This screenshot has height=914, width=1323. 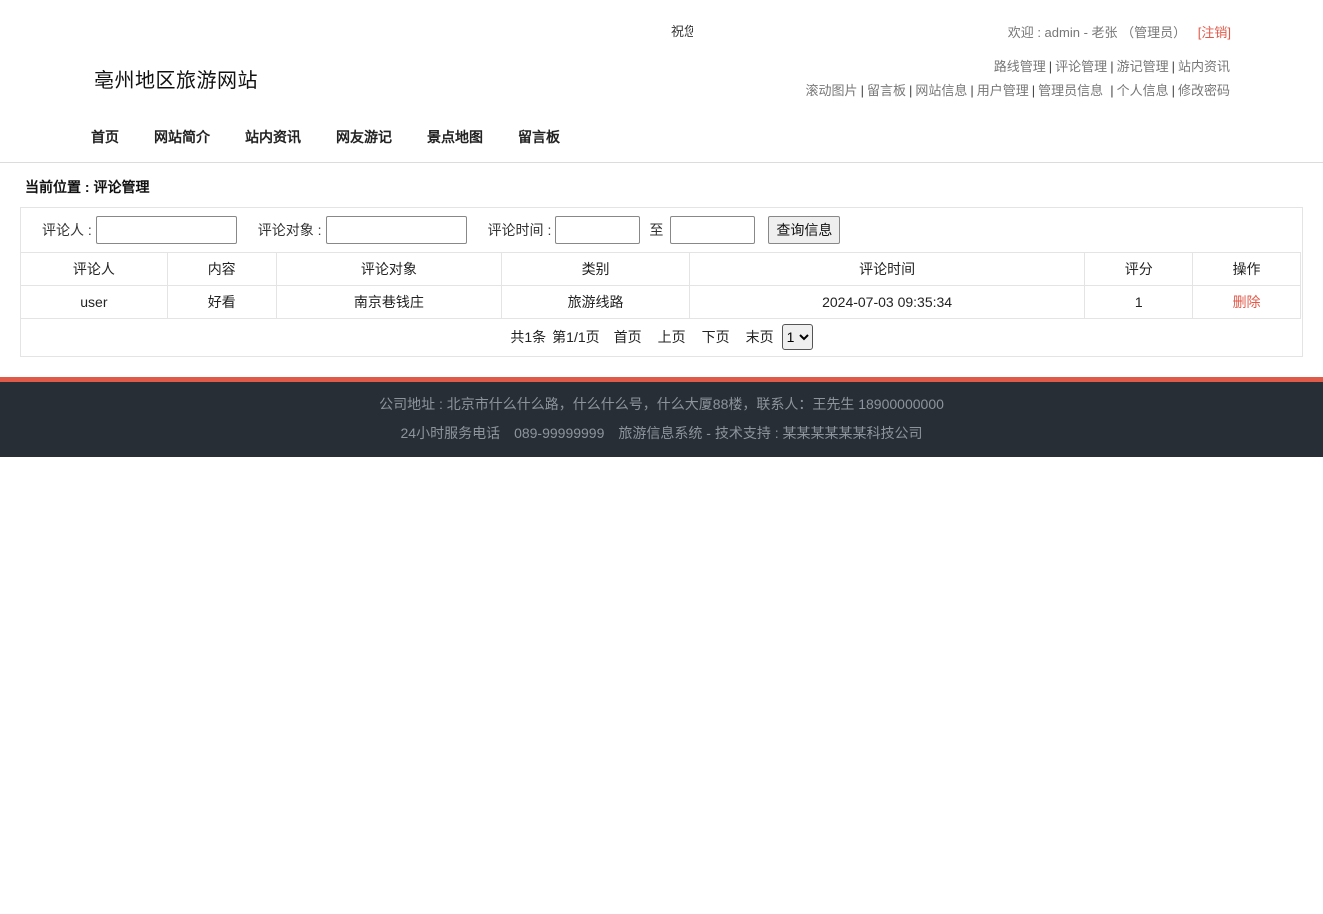 I want to click on welcome-bar: 欢迎 : admin - 老张 （管理员） [注销], so click(x=1119, y=31).